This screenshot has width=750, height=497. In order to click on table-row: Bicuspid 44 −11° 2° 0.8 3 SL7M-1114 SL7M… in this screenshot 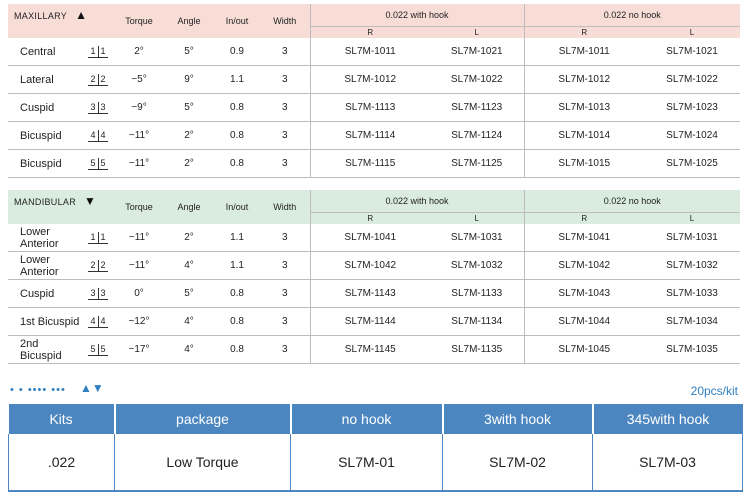, I will do `click(374, 135)`.